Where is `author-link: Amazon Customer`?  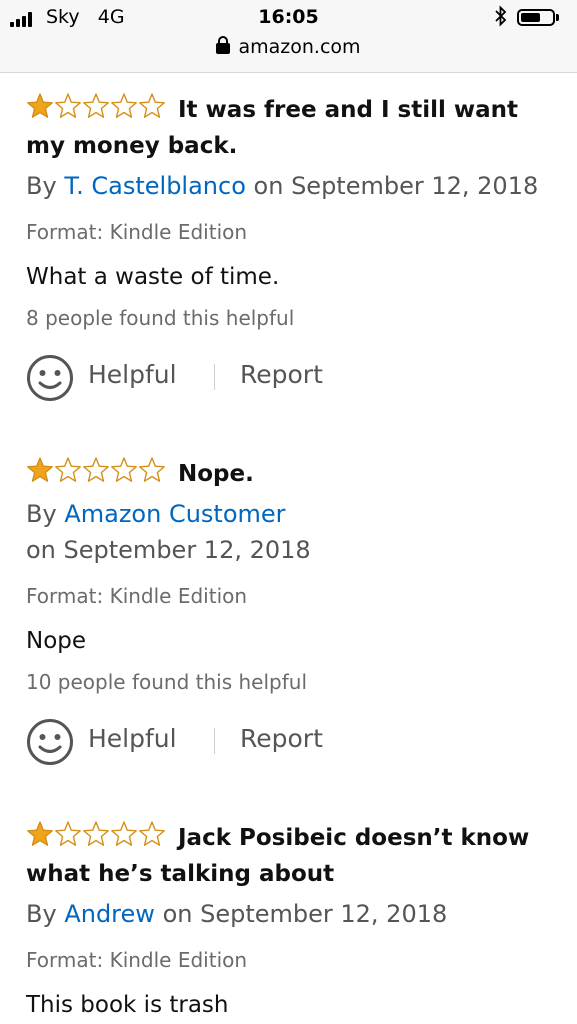 author-link: Amazon Customer is located at coordinates (174, 514).